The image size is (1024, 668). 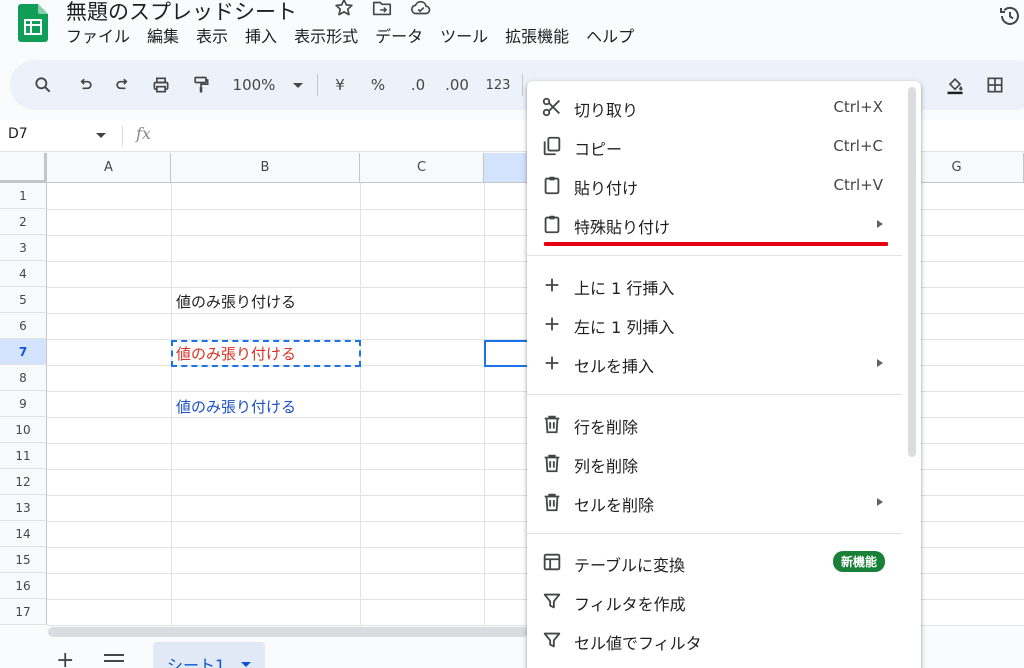 I want to click on row-header: 13, so click(x=23, y=508).